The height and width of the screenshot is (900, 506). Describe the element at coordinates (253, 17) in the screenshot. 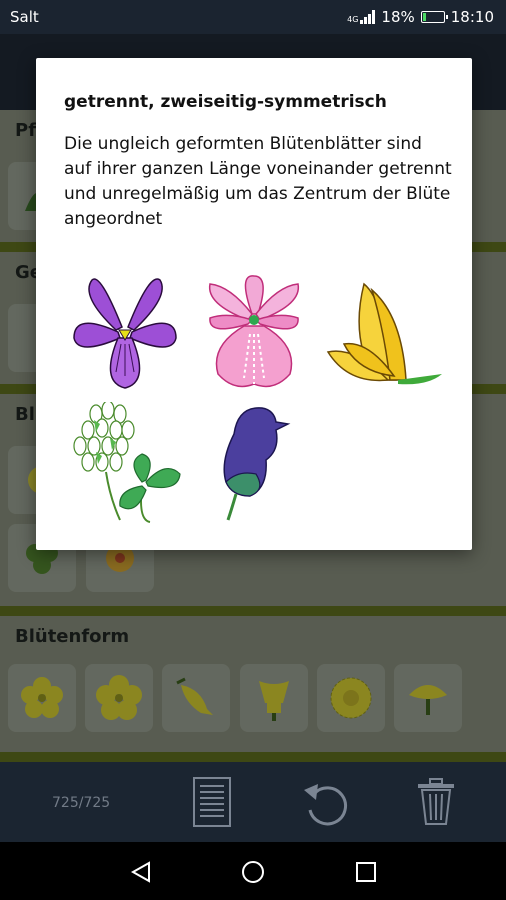

I see `status-bar: Salt 4G 18% 18:10` at that location.